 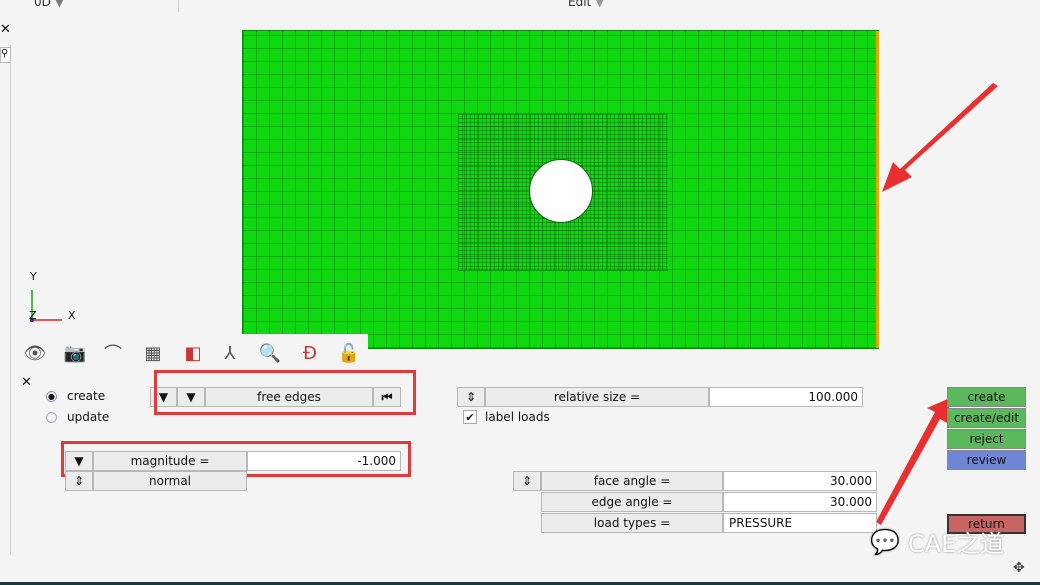 I want to click on cube-icon: ▦, so click(x=153, y=353).